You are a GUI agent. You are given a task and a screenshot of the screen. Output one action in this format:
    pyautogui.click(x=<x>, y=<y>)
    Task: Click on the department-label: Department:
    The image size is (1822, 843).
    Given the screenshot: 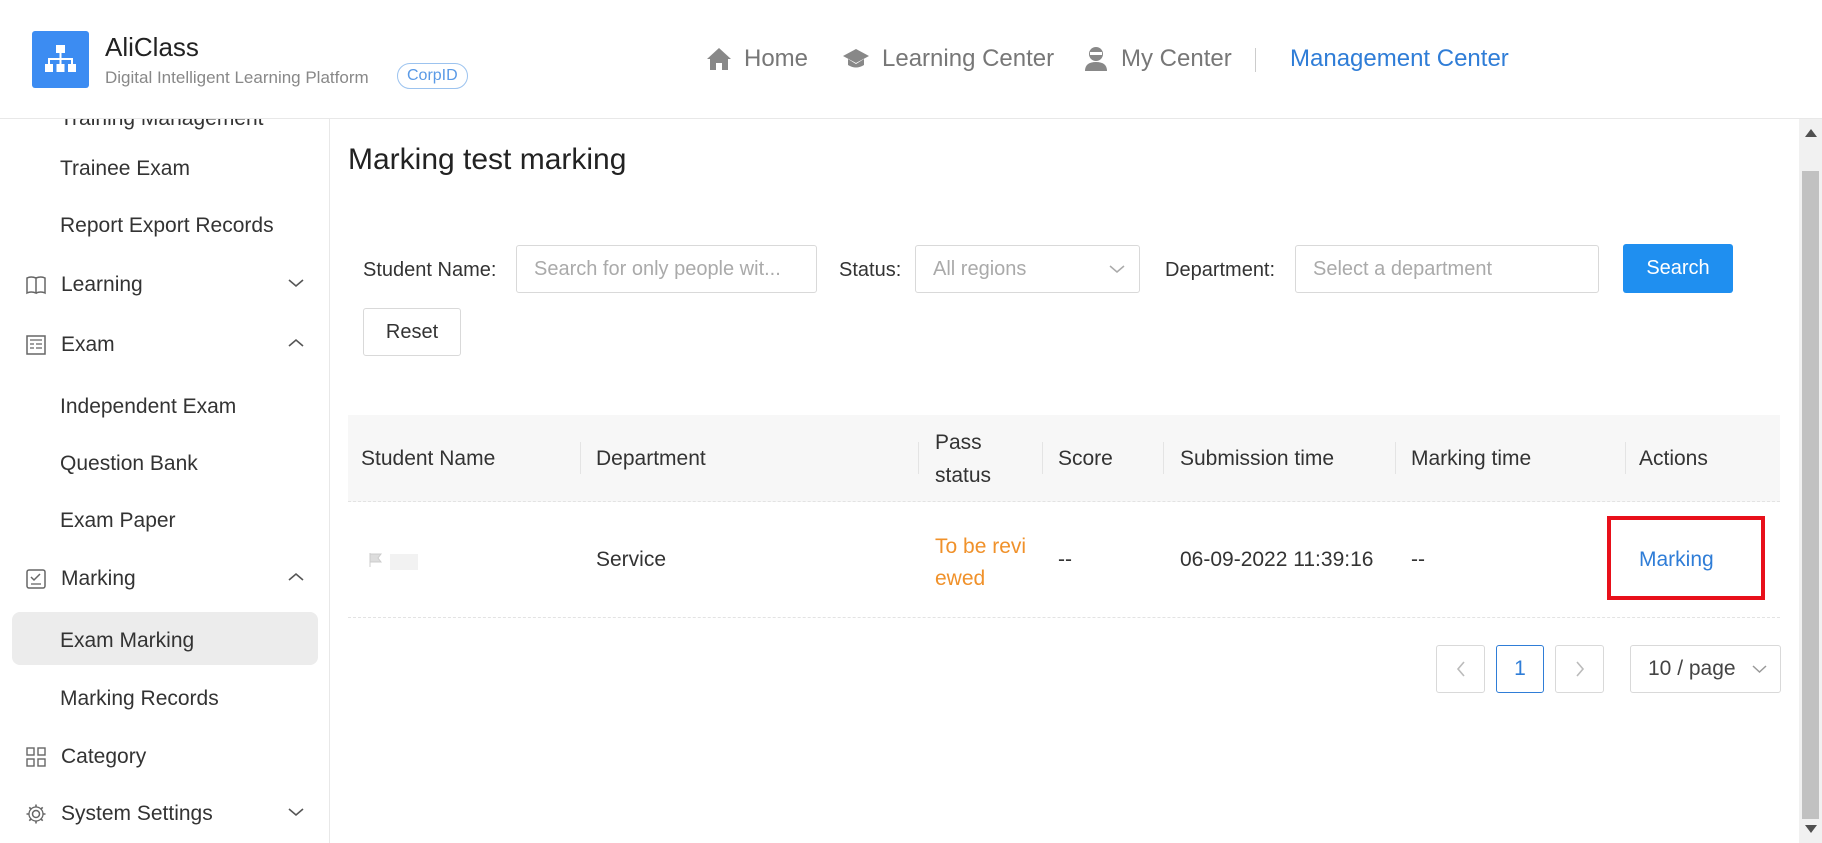 What is the action you would take?
    pyautogui.click(x=1220, y=270)
    